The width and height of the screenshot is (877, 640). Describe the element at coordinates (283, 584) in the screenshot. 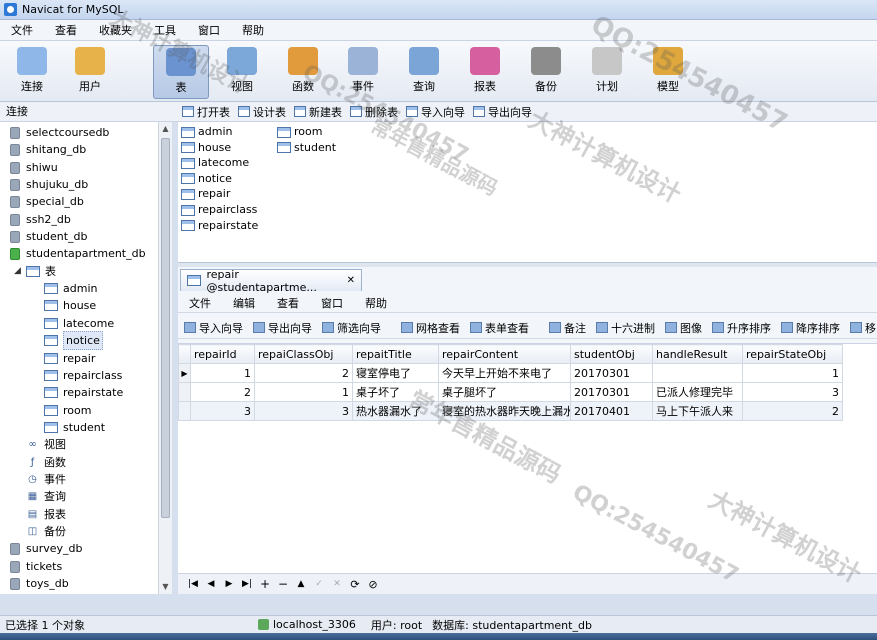

I see `delete-record-icon: −` at that location.